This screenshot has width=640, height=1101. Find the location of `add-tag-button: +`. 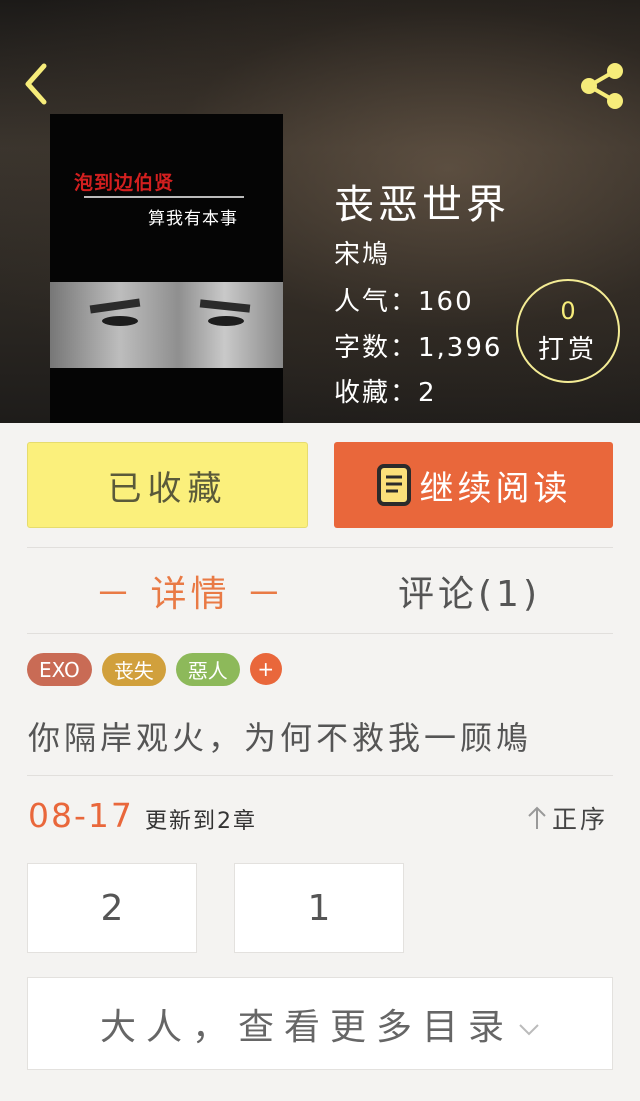

add-tag-button: + is located at coordinates (265, 669).